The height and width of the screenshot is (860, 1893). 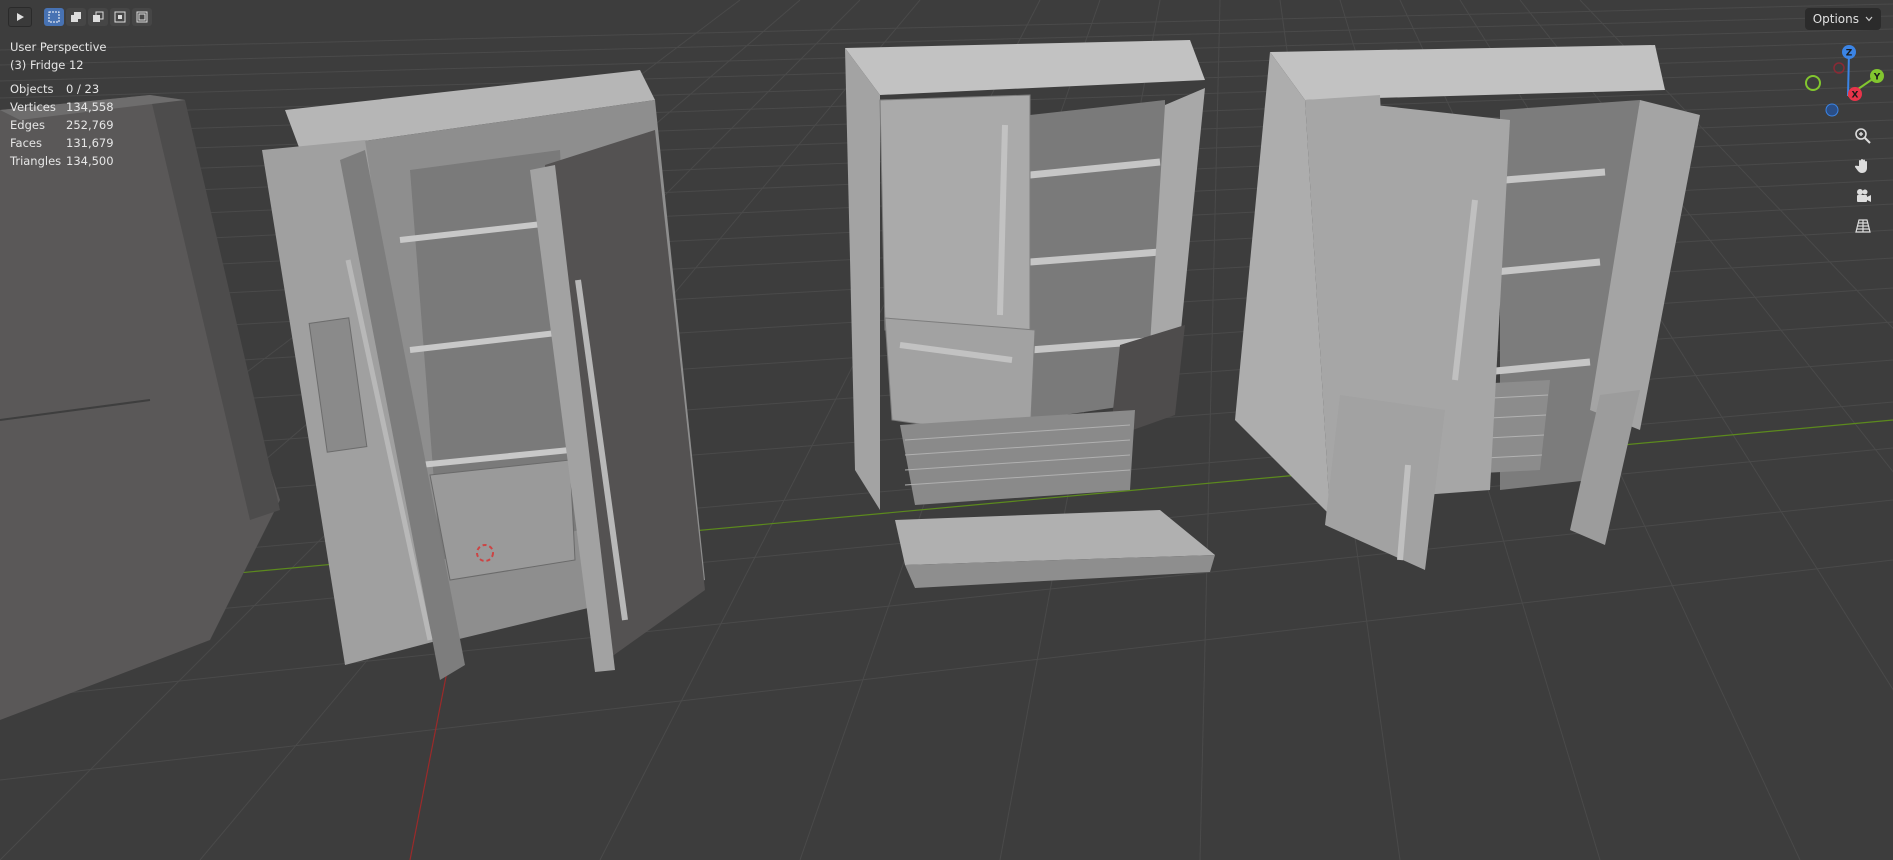 I want to click on stat-label: Objects, so click(x=32, y=89).